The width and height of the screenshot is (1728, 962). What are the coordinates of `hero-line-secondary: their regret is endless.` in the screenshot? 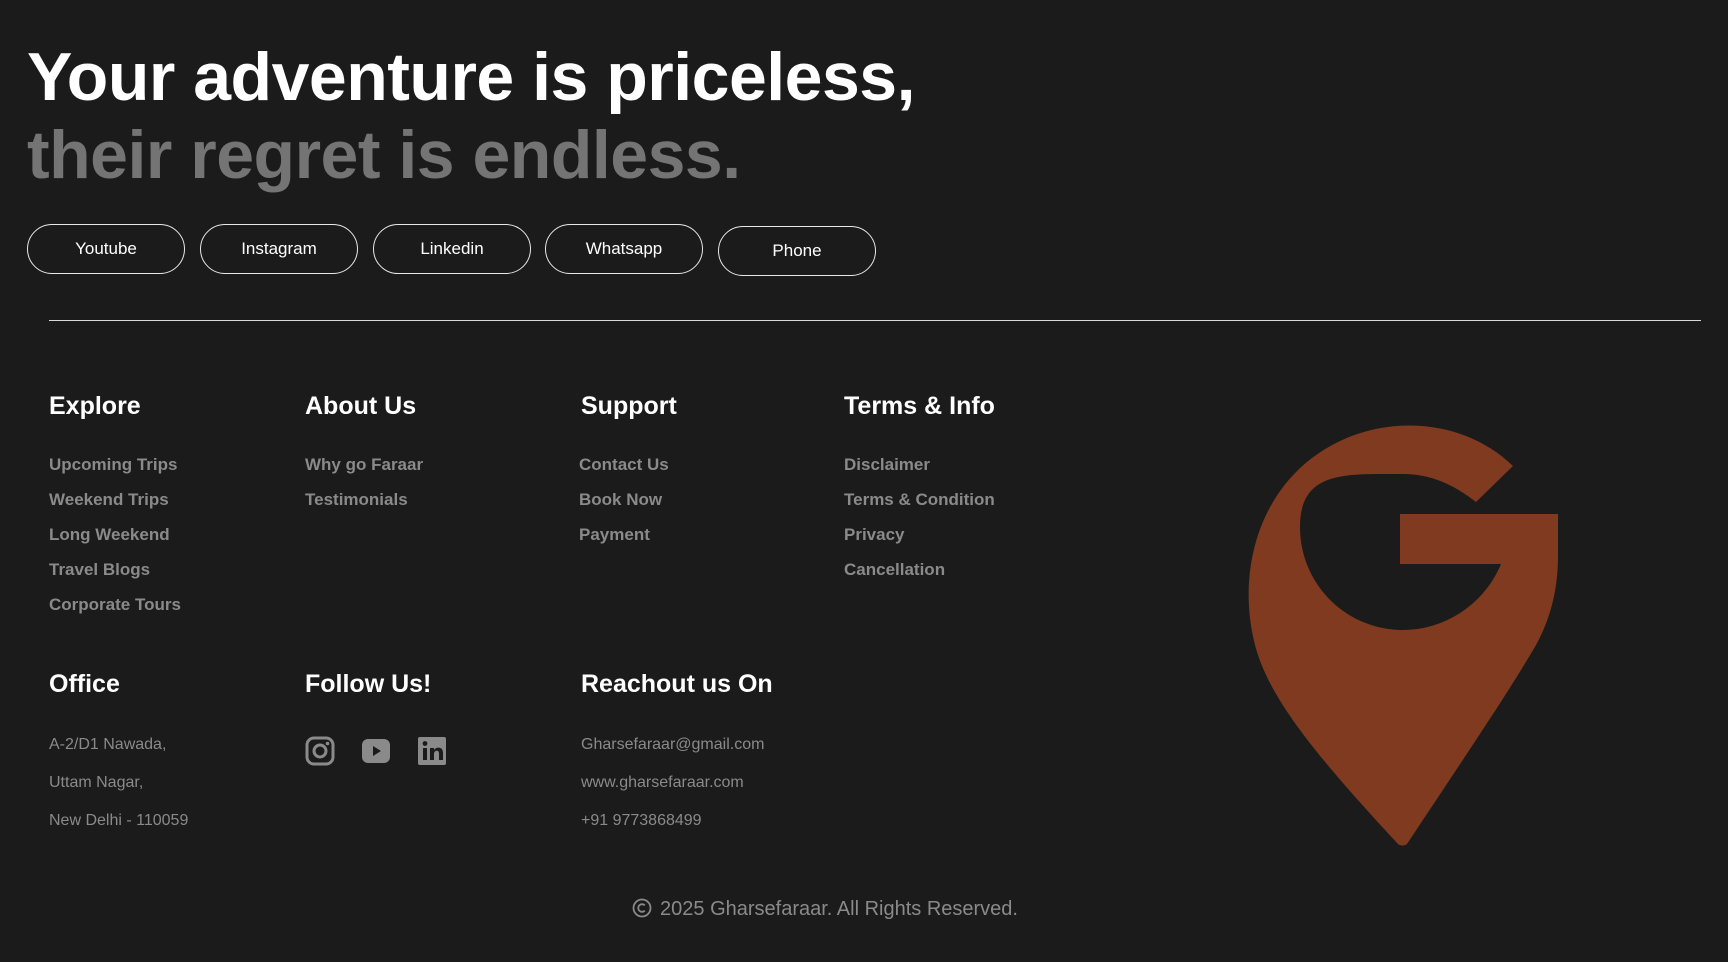 It's located at (384, 155).